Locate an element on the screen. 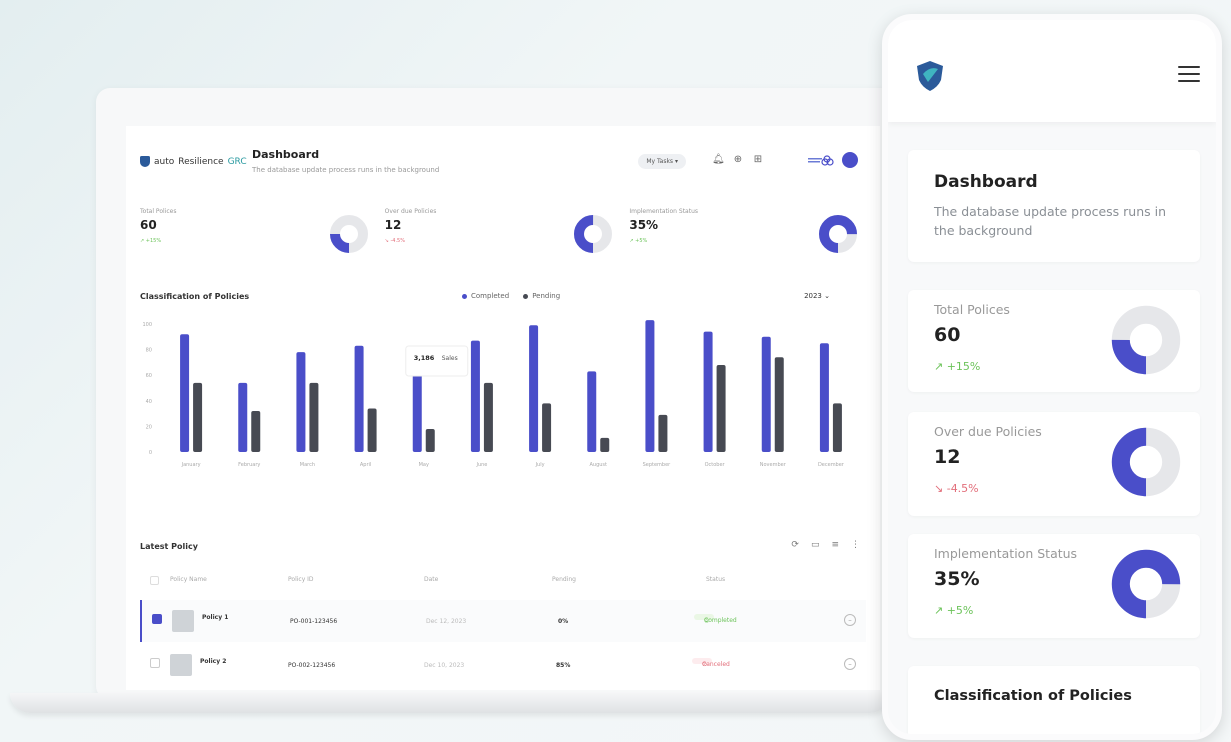 The width and height of the screenshot is (1231, 742). status-label: Completed is located at coordinates (720, 620).